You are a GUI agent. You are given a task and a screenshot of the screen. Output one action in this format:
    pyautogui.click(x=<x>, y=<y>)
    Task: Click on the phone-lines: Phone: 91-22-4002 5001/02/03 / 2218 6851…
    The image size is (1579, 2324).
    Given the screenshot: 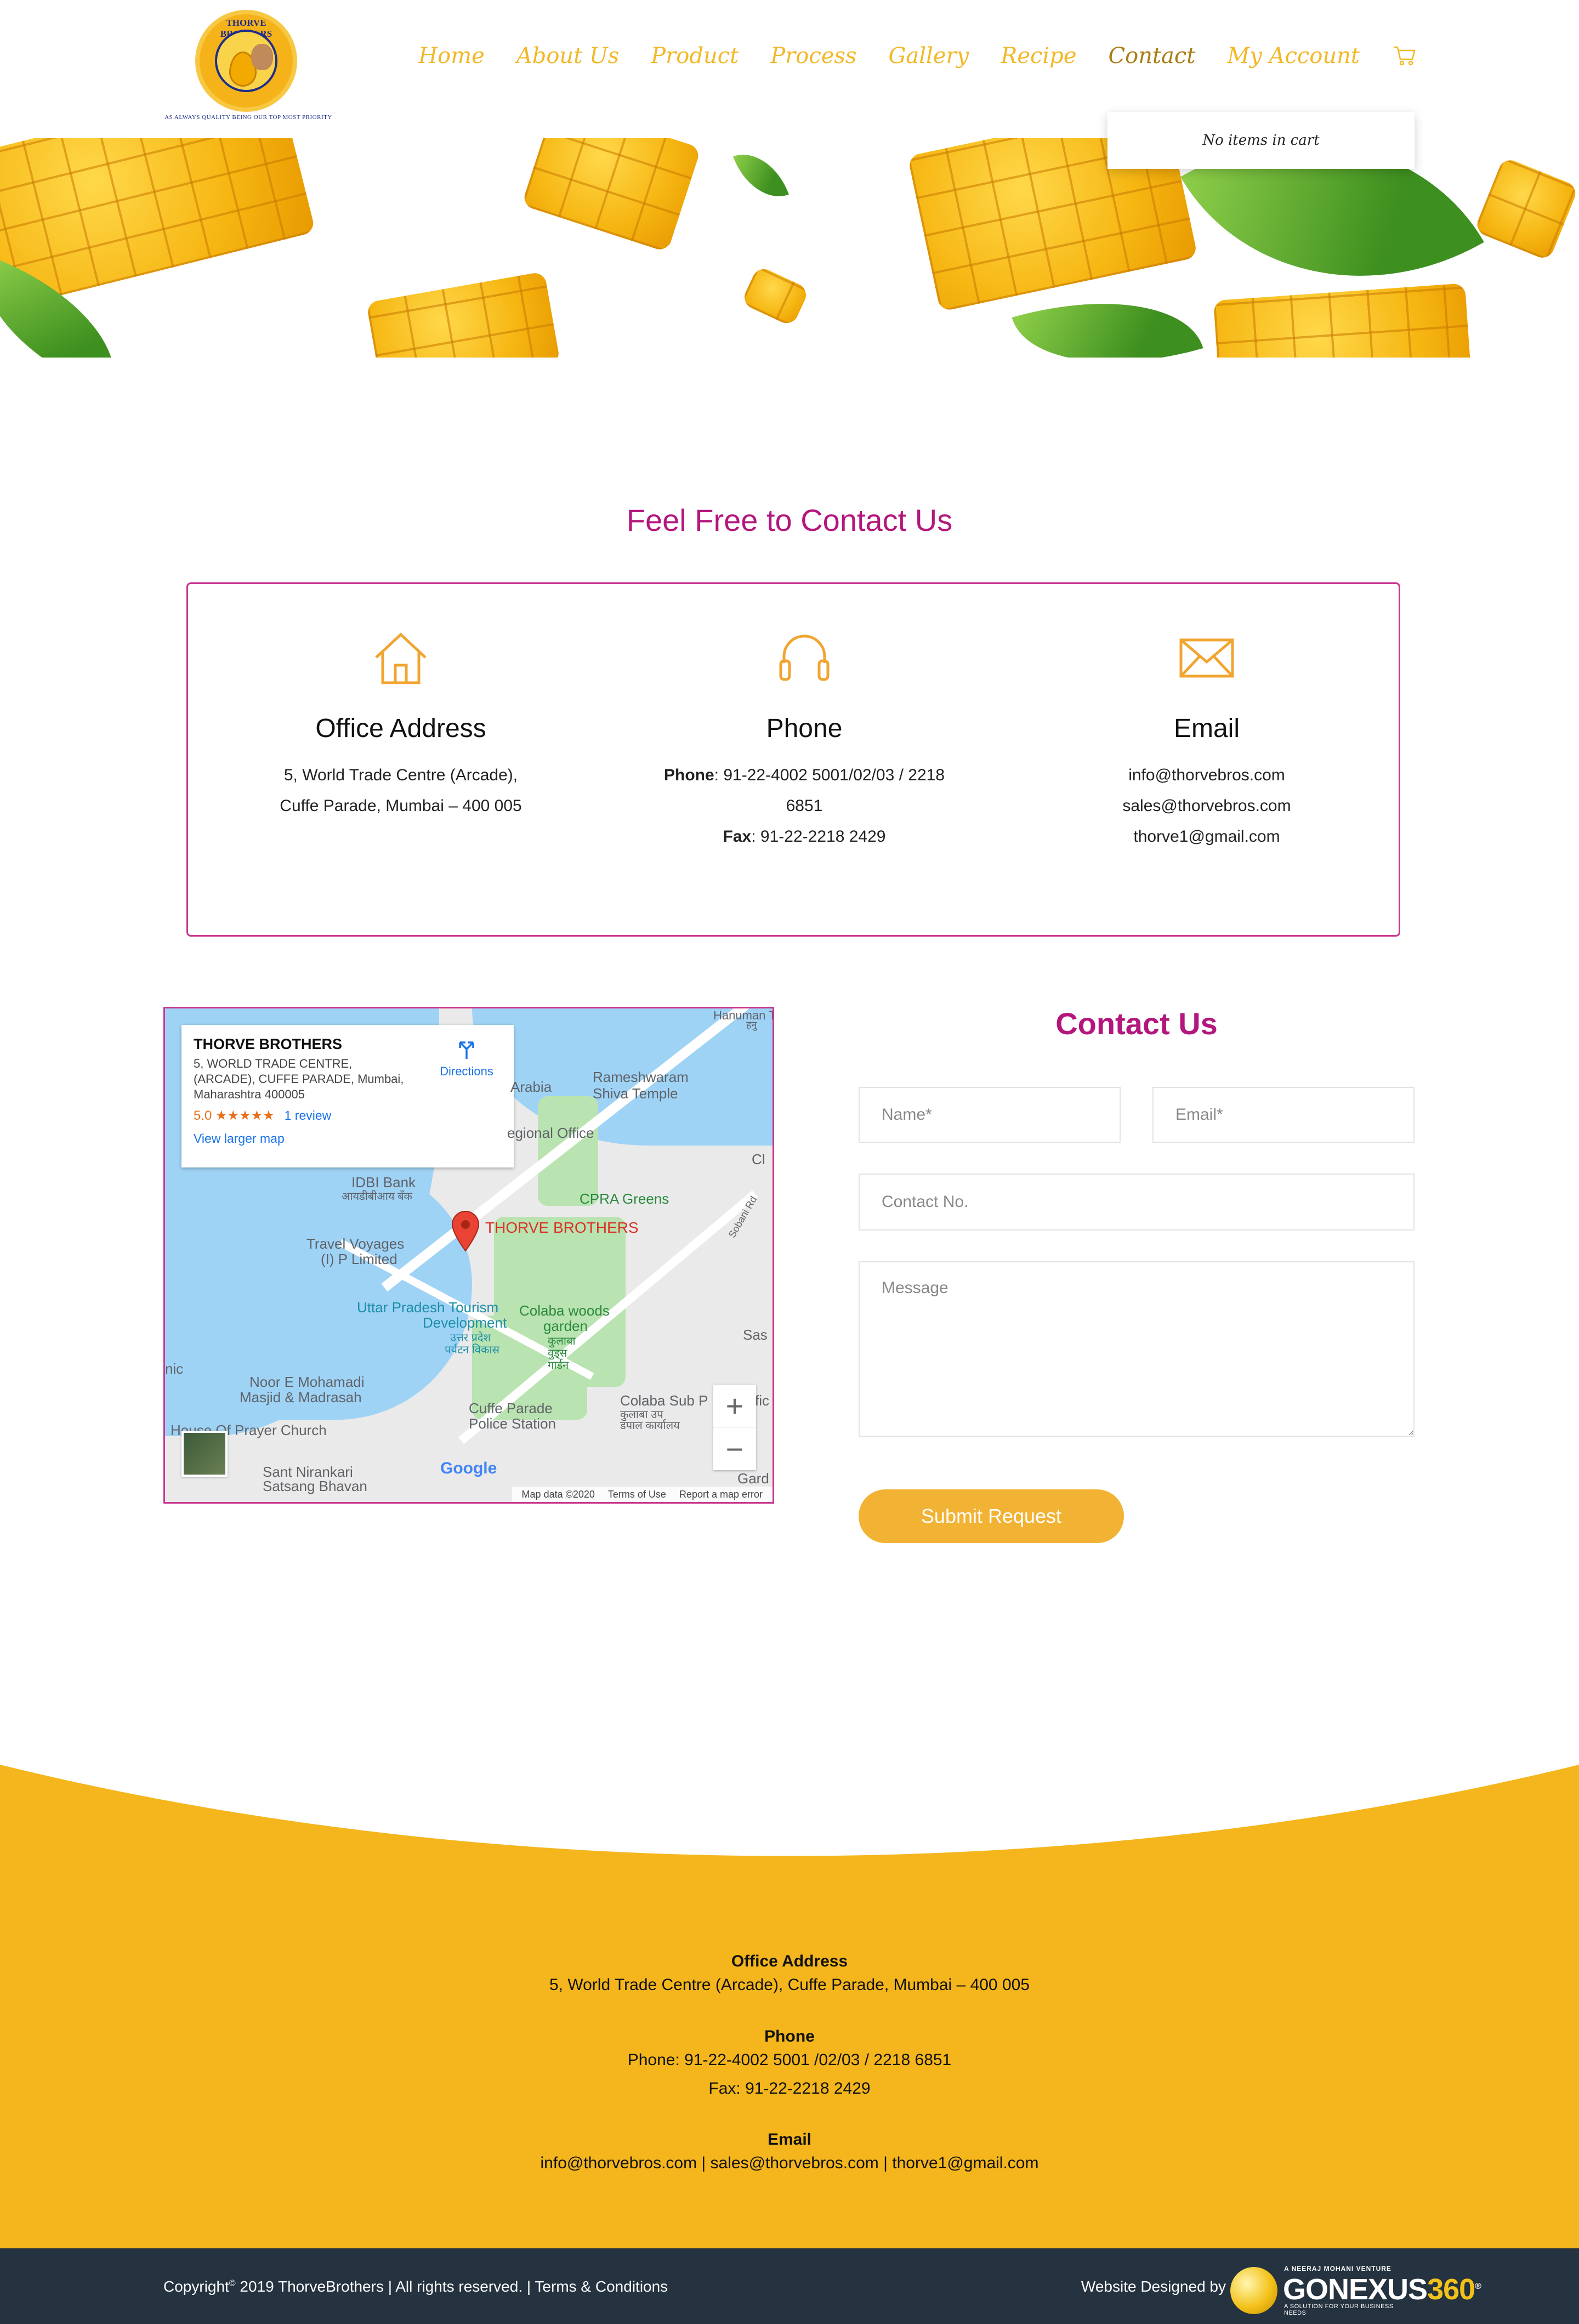 What is the action you would take?
    pyautogui.click(x=804, y=806)
    